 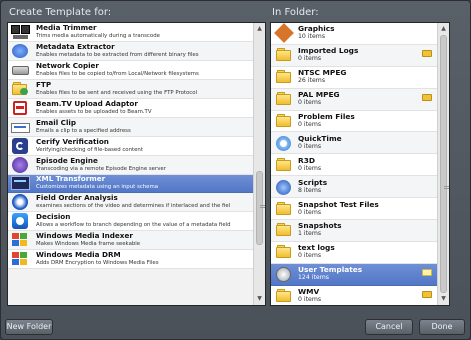 I want to click on template-scroll-thumb, so click(x=260, y=208).